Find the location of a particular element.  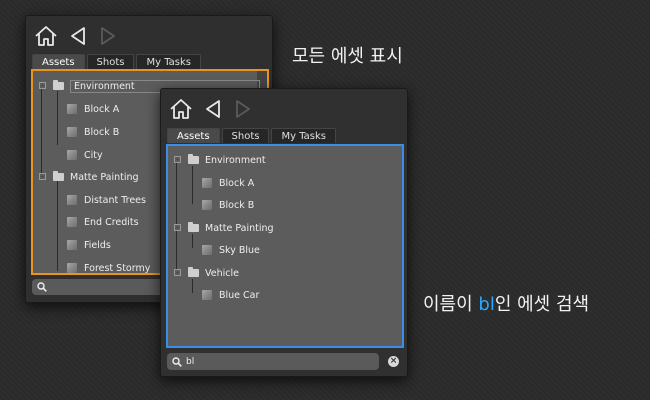

tree-item-folder: - Environment is located at coordinates (220, 160).